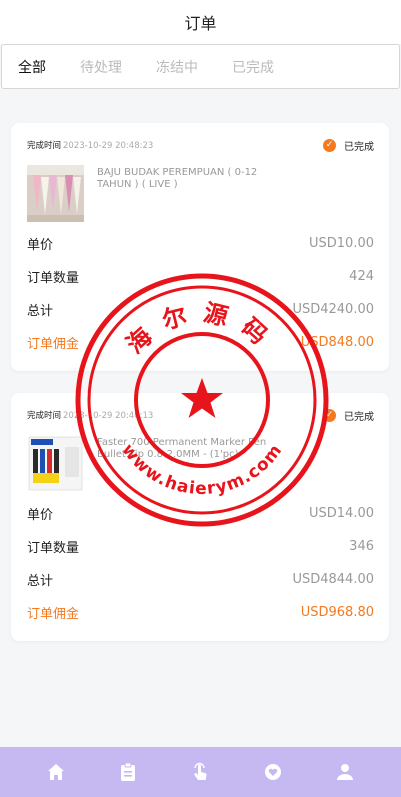  What do you see at coordinates (177, 67) in the screenshot?
I see `tab-frozen: 冻结中` at bounding box center [177, 67].